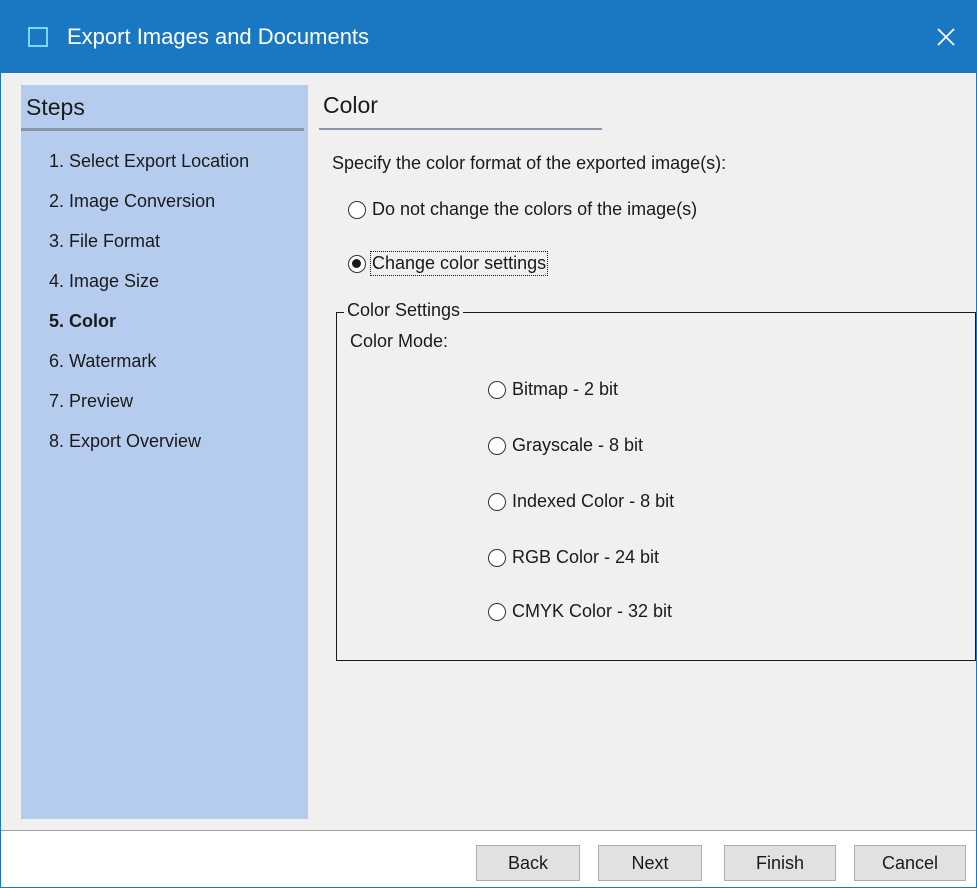 Image resolution: width=977 pixels, height=888 pixels. I want to click on radio-change-color-settings: Change color settings, so click(448, 263).